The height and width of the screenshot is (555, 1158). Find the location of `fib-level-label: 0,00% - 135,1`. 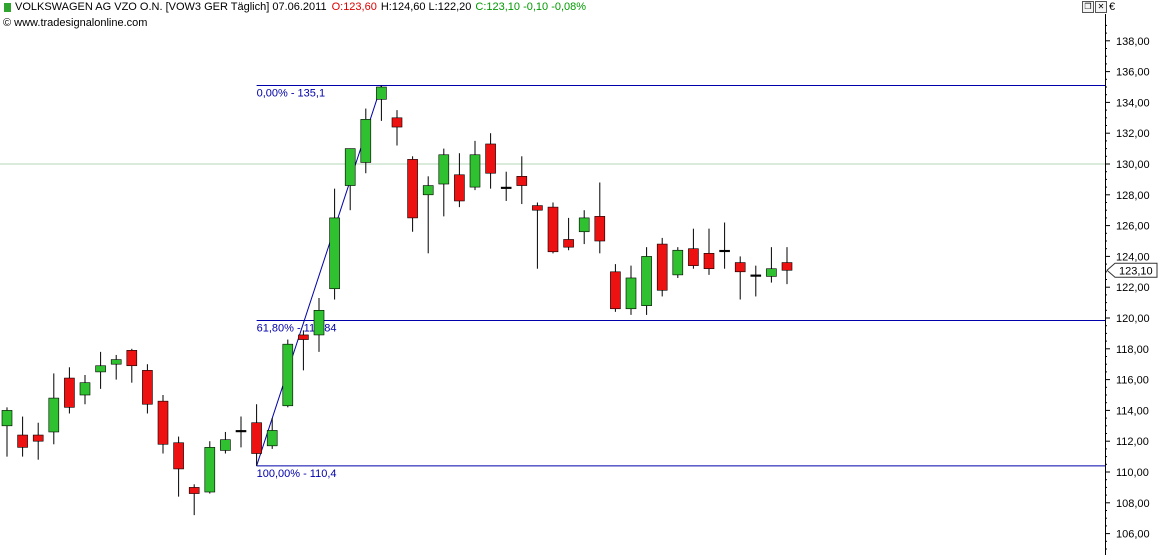

fib-level-label: 0,00% - 135,1 is located at coordinates (291, 93).